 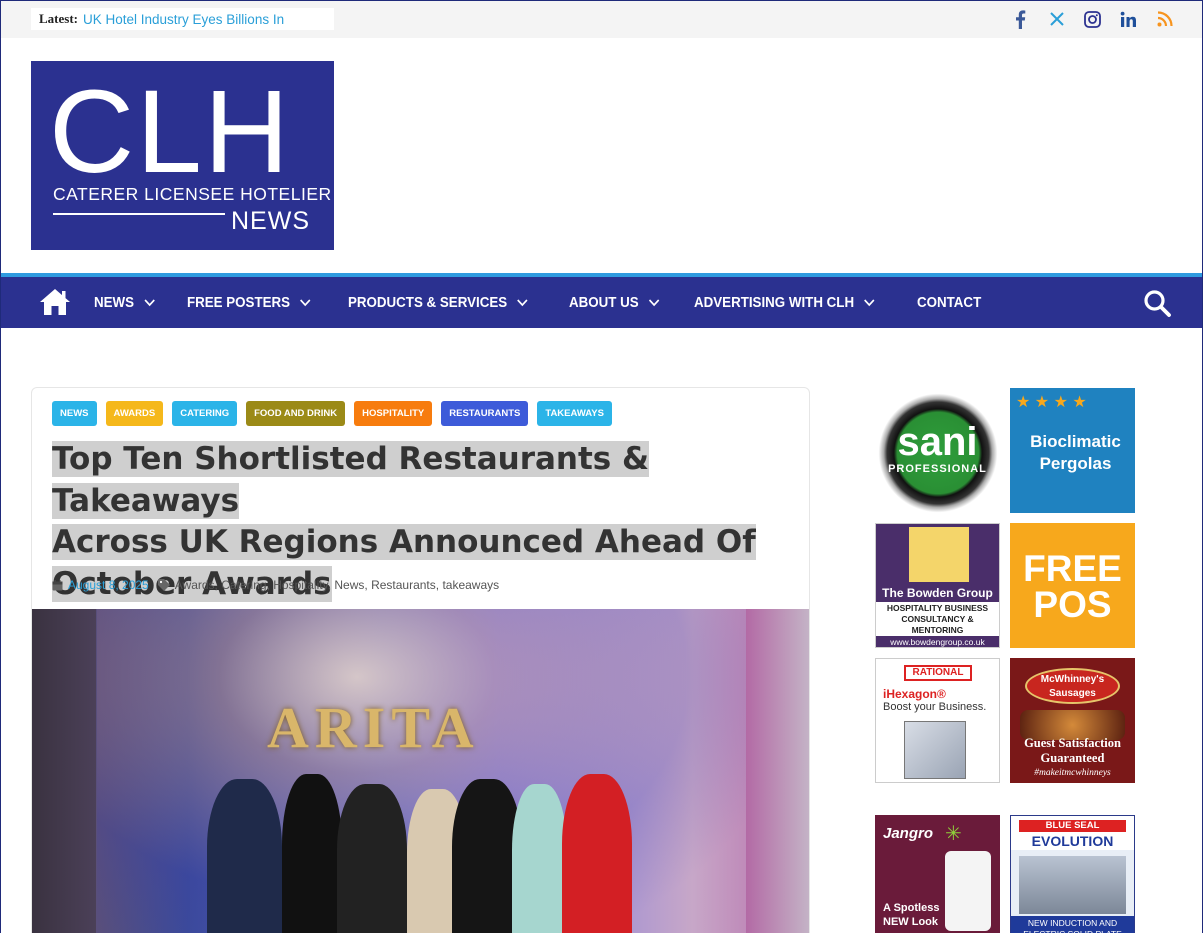 What do you see at coordinates (296, 413) in the screenshot?
I see `category-tag-food-and-drink: FOOD AND DRINK` at bounding box center [296, 413].